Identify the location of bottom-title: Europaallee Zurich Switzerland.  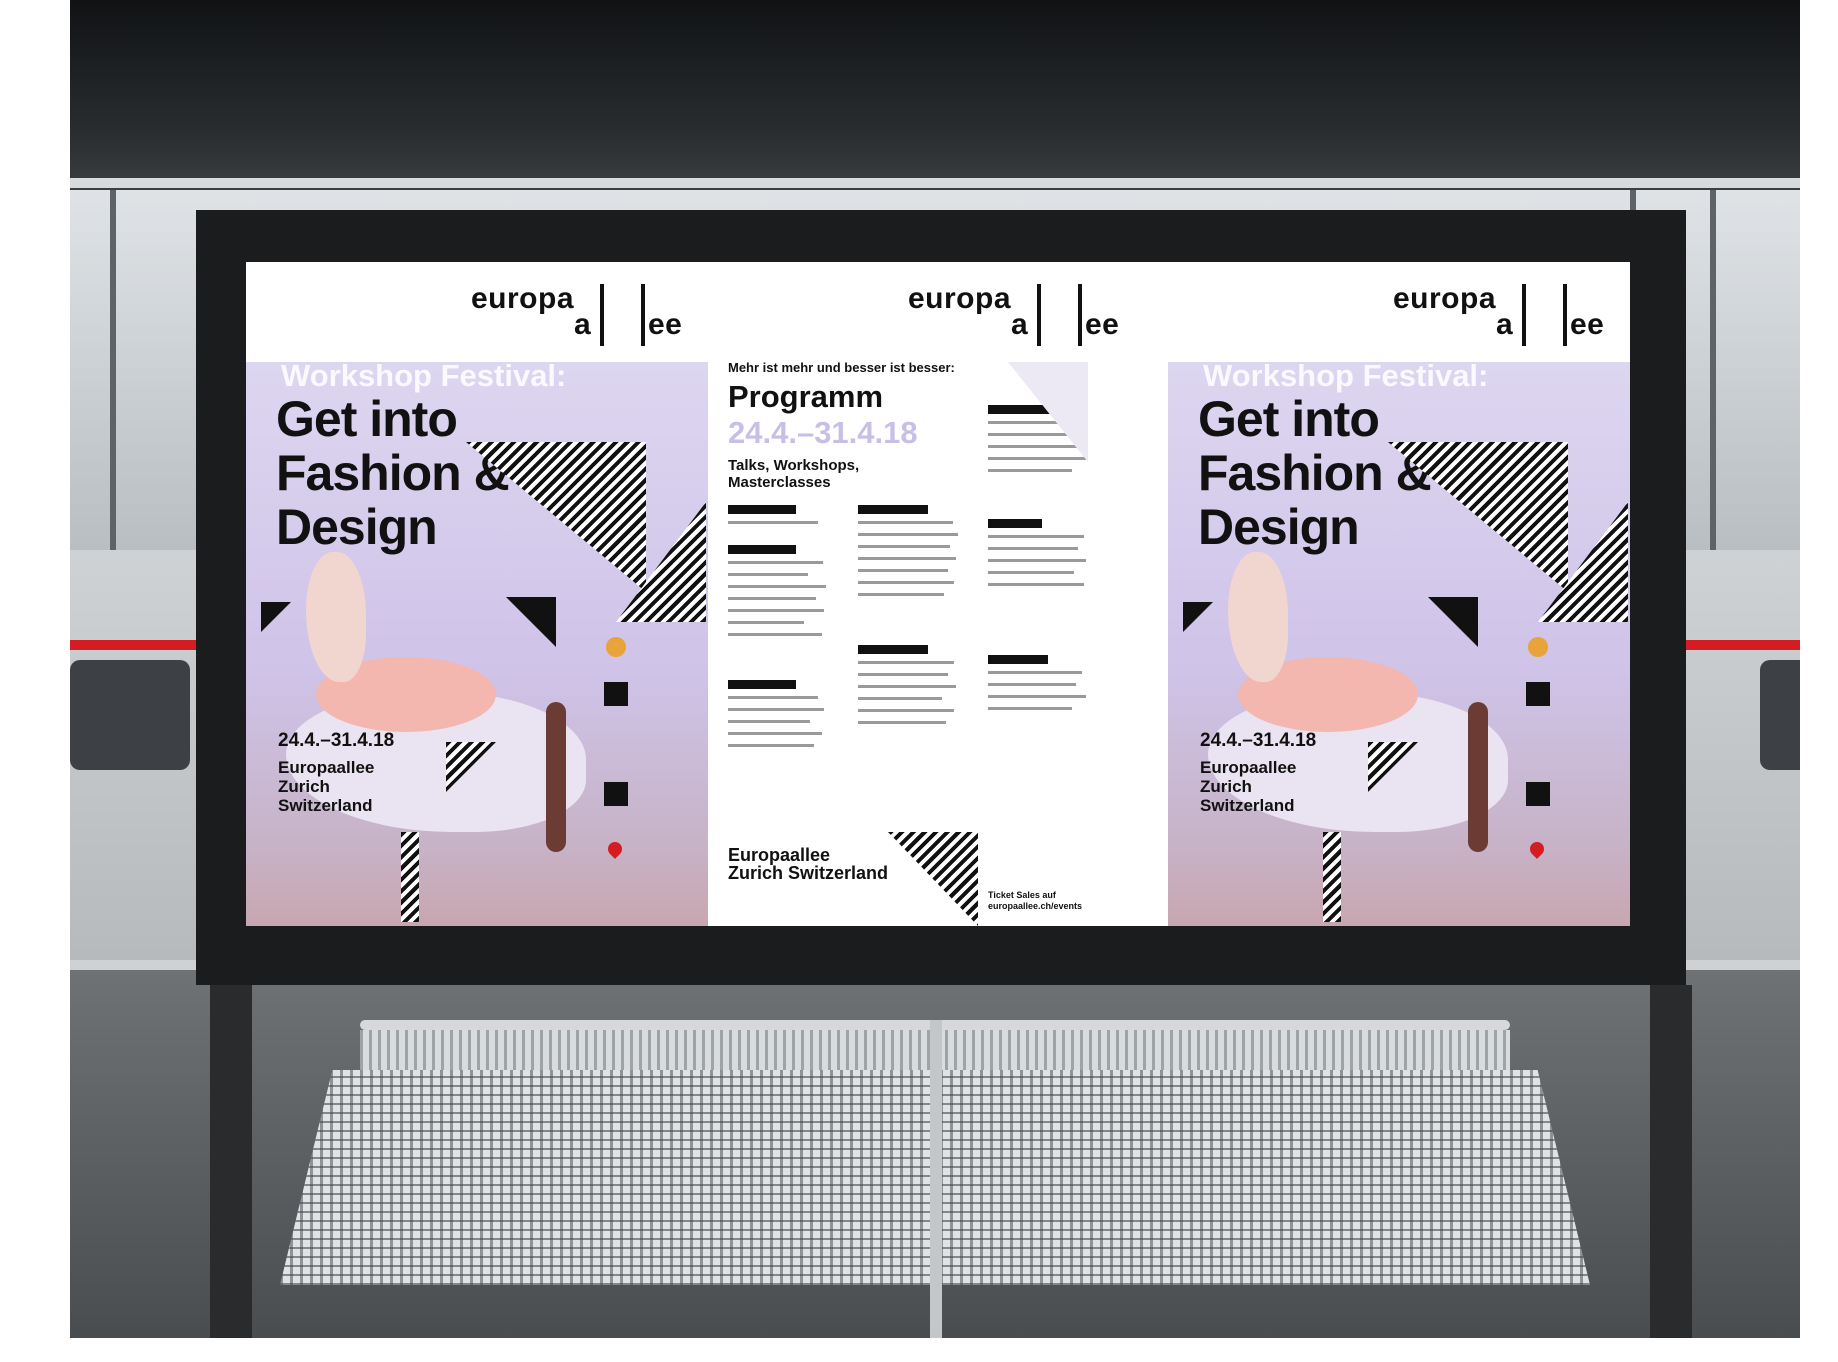
(808, 864).